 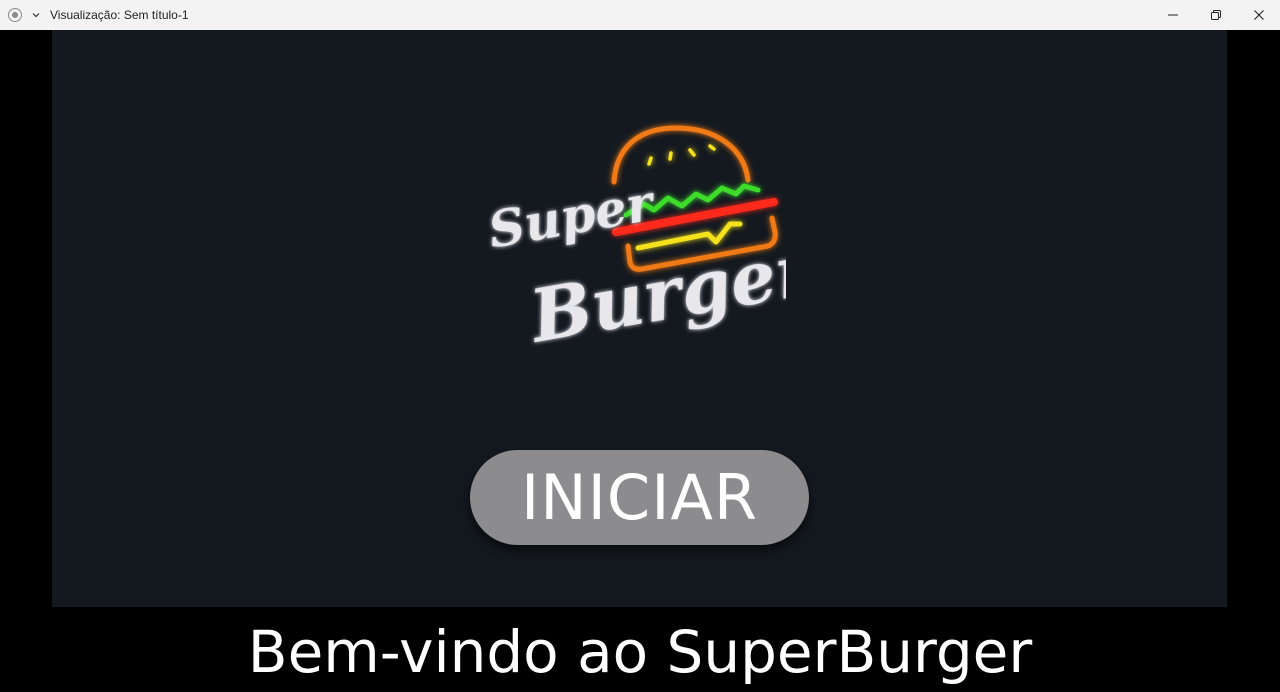 What do you see at coordinates (573, 215) in the screenshot?
I see `logo-text-super: Super` at bounding box center [573, 215].